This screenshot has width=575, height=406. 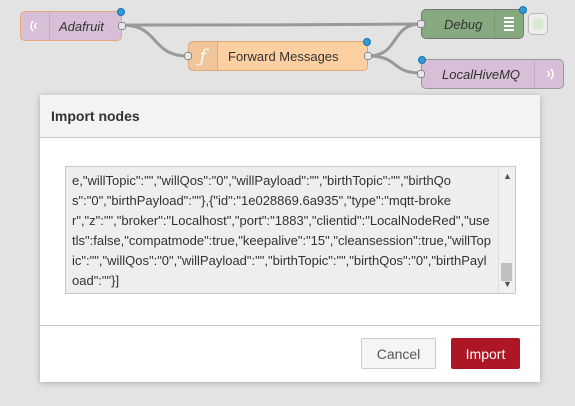 What do you see at coordinates (290, 354) in the screenshot?
I see `dialog-footer: Cancel Import` at bounding box center [290, 354].